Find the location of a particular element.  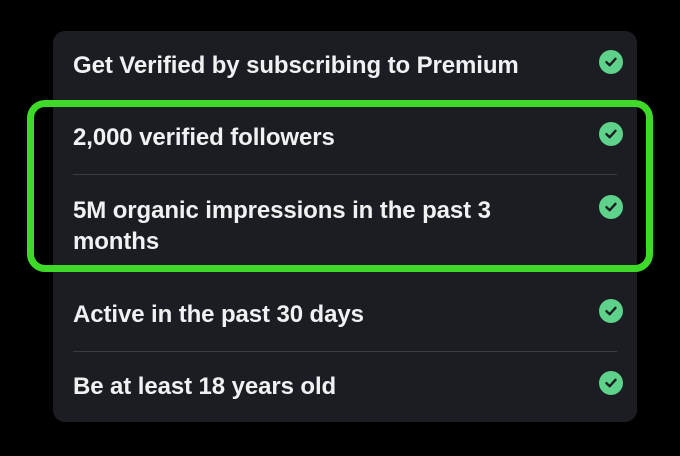

requirement-row: Get Verified by subscribing to Premium is located at coordinates (348, 65).